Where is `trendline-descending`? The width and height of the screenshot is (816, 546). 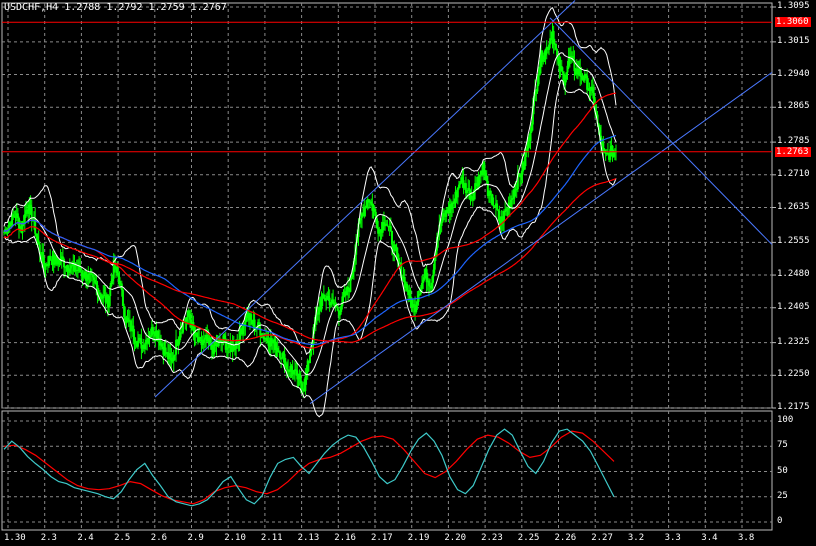 trendline-descending is located at coordinates (661, 131).